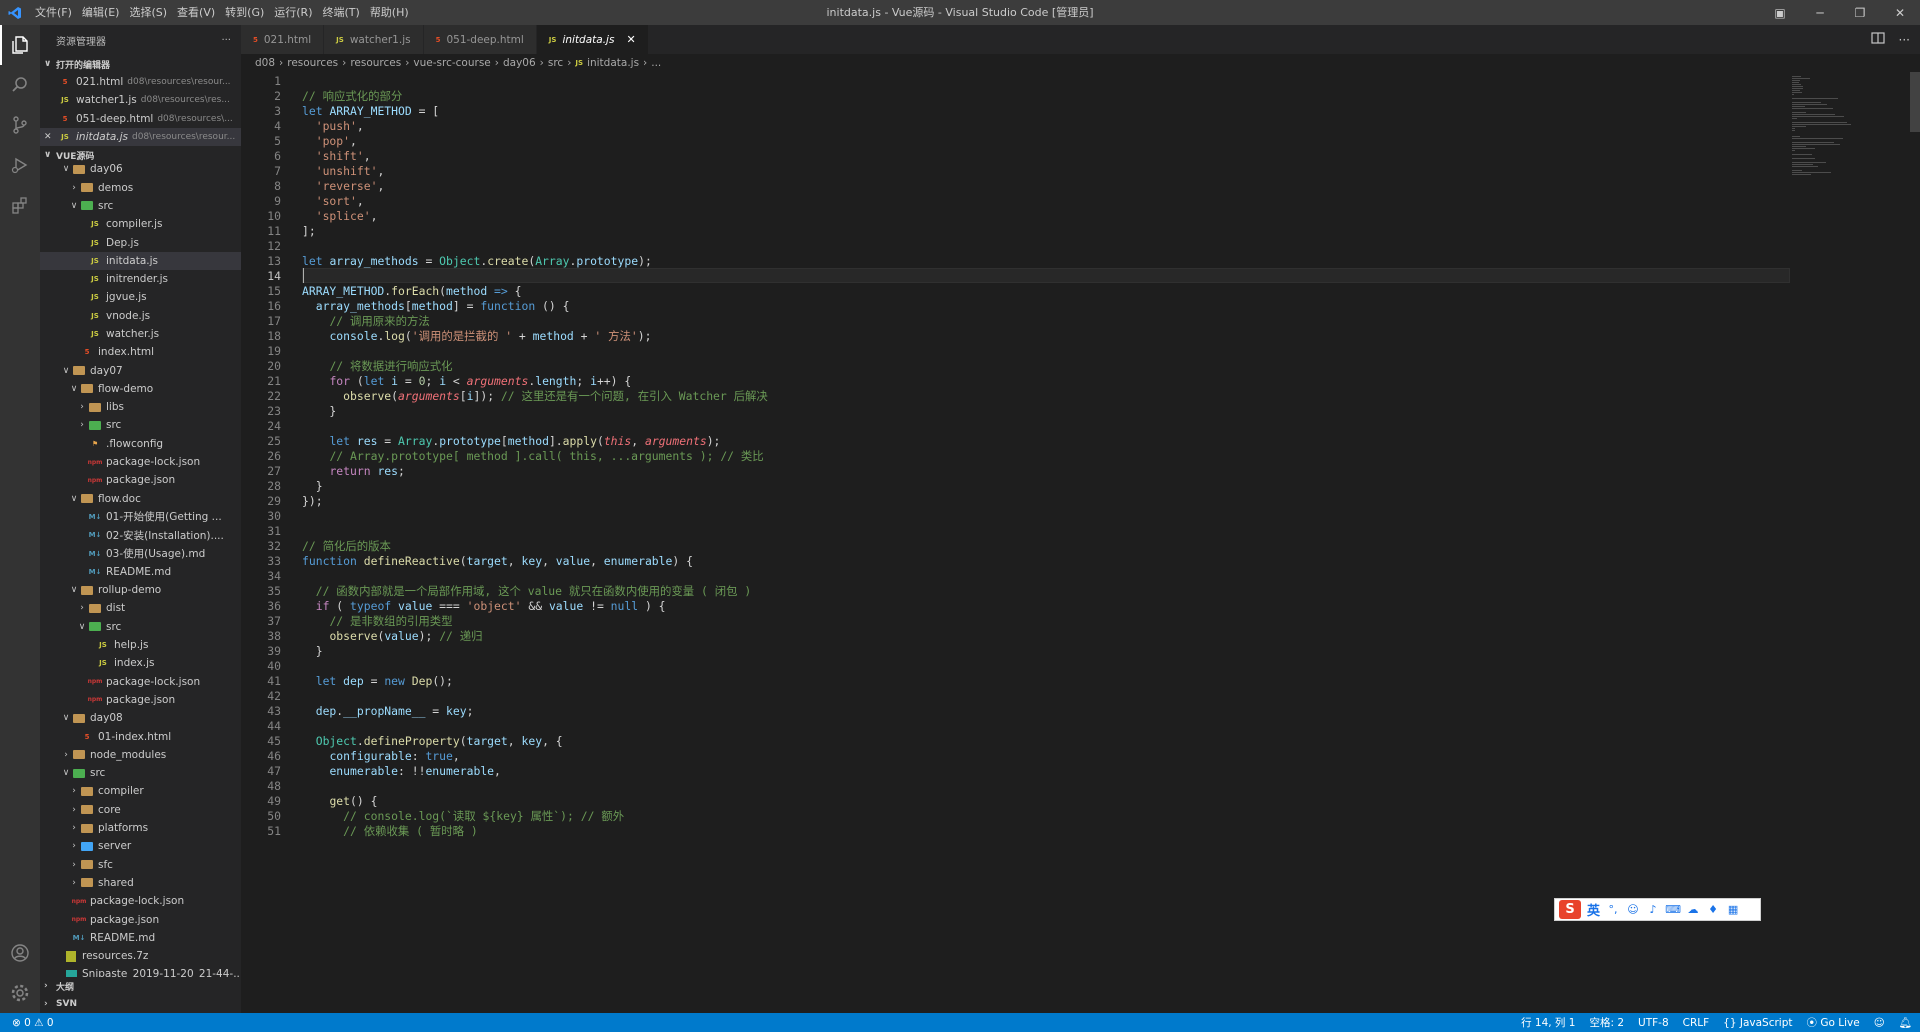  Describe the element at coordinates (1757, 1023) in the screenshot. I see `language-mode: {} JavaScript` at that location.